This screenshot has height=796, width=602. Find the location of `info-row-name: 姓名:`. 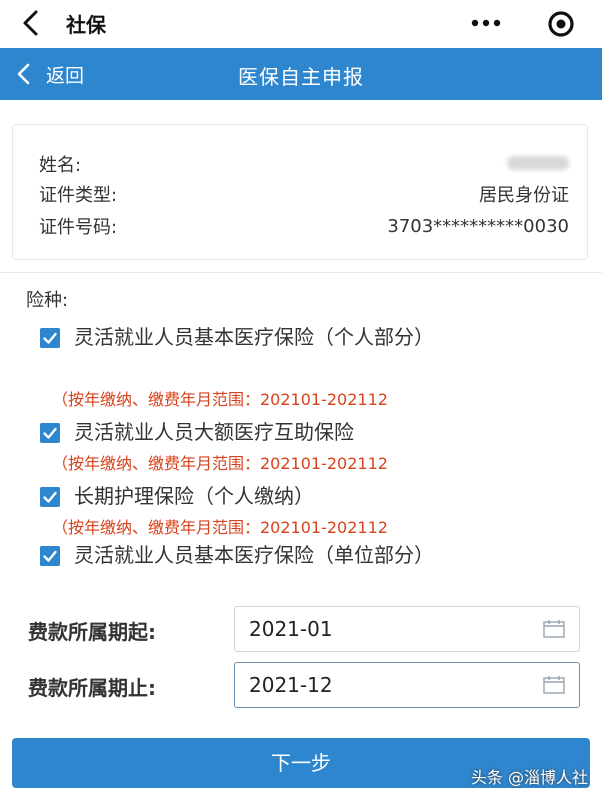

info-row-name: 姓名: is located at coordinates (304, 164).